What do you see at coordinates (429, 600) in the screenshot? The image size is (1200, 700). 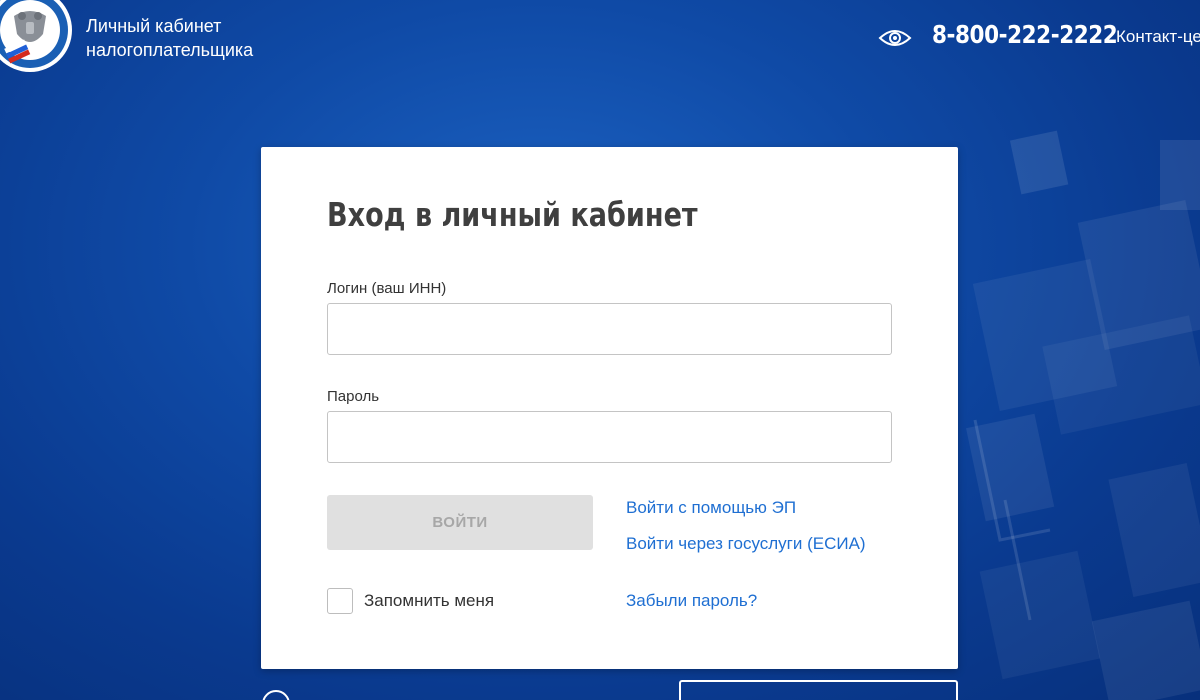 I see `remember-me-label: Запомнить меня` at bounding box center [429, 600].